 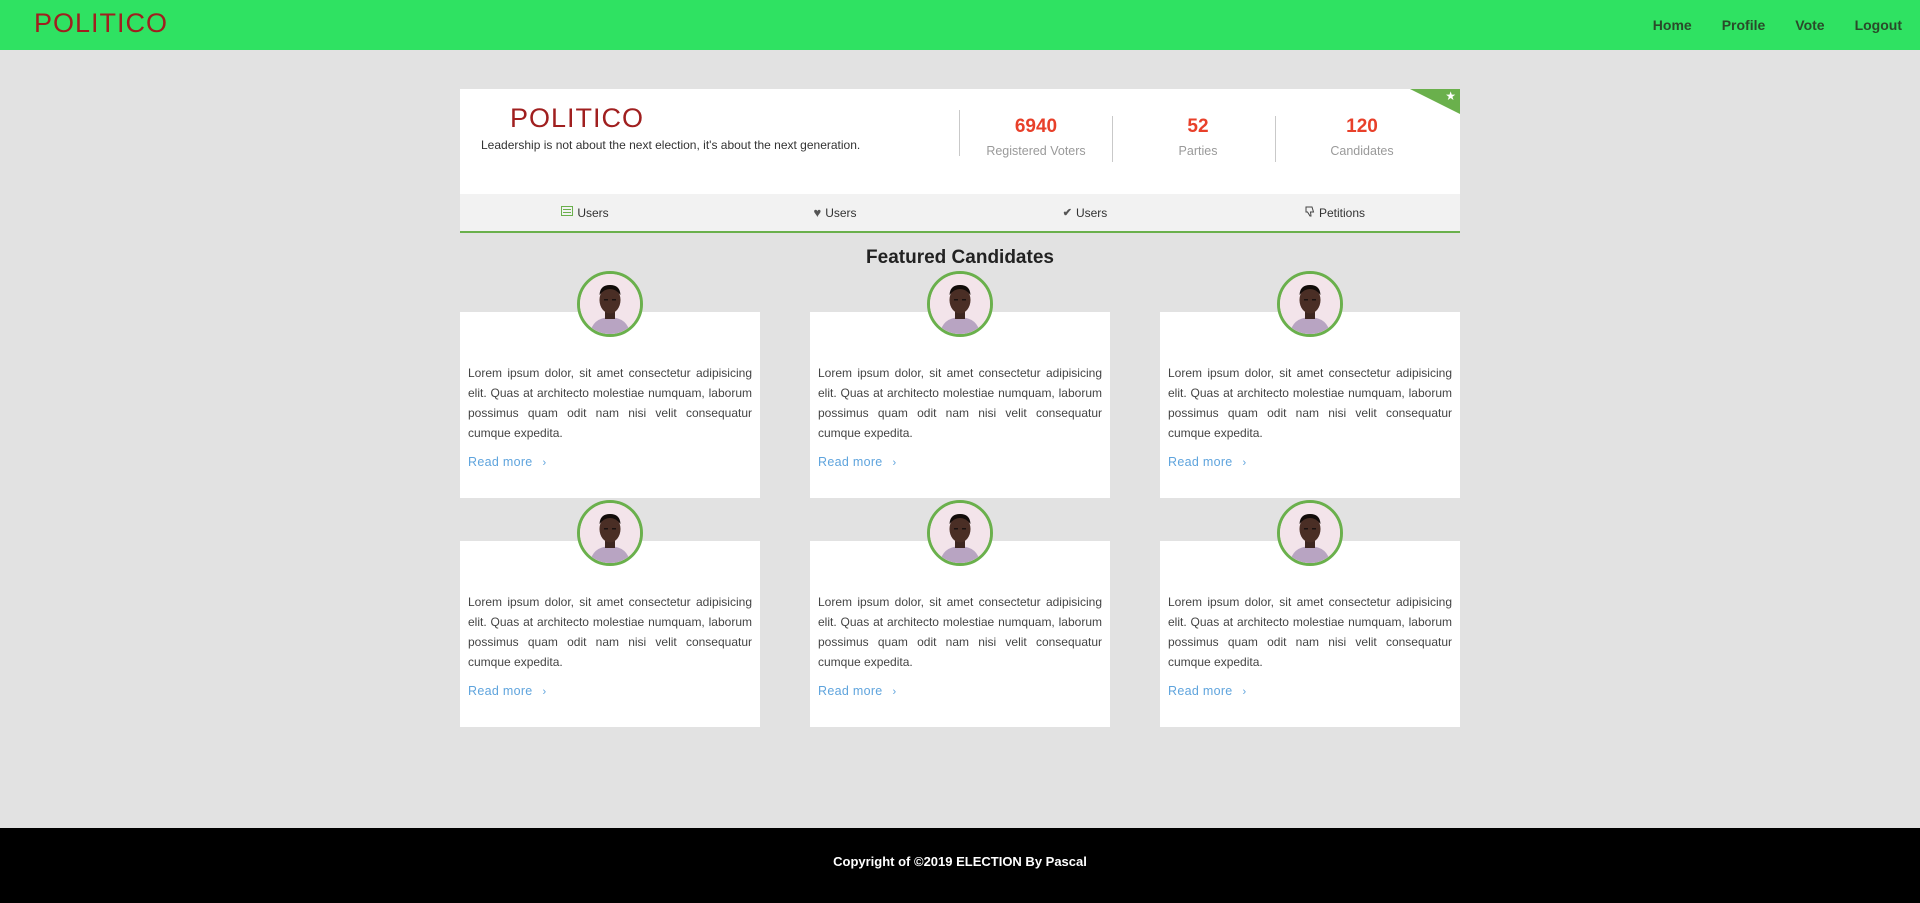 I want to click on tab-users-verified: ✔ Users, so click(x=1085, y=212).